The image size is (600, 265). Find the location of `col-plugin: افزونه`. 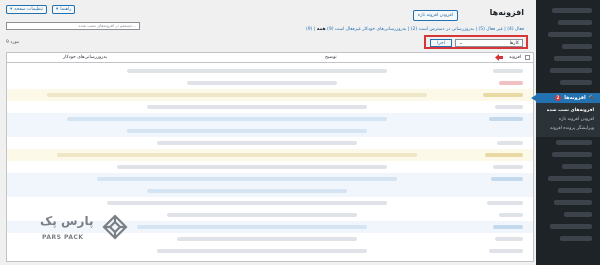

col-plugin: افزونه is located at coordinates (515, 57).